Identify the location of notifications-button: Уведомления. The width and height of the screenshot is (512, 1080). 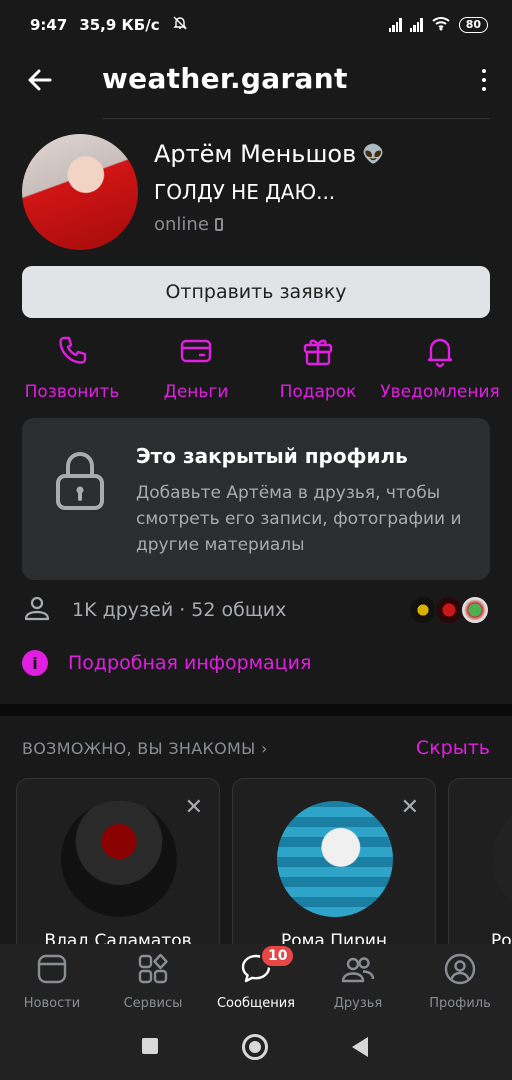
(440, 368).